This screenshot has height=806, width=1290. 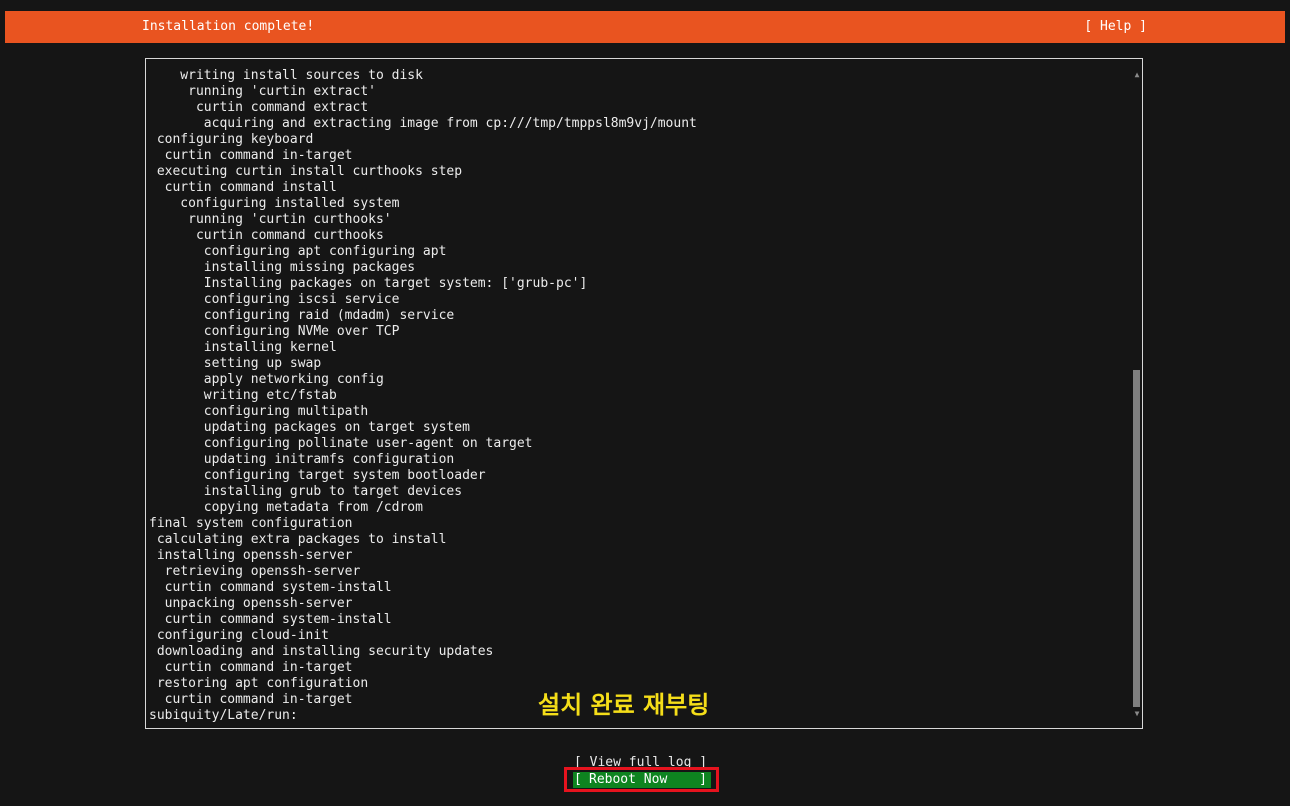 What do you see at coordinates (1136, 538) in the screenshot?
I see `scrollbar-thumb` at bounding box center [1136, 538].